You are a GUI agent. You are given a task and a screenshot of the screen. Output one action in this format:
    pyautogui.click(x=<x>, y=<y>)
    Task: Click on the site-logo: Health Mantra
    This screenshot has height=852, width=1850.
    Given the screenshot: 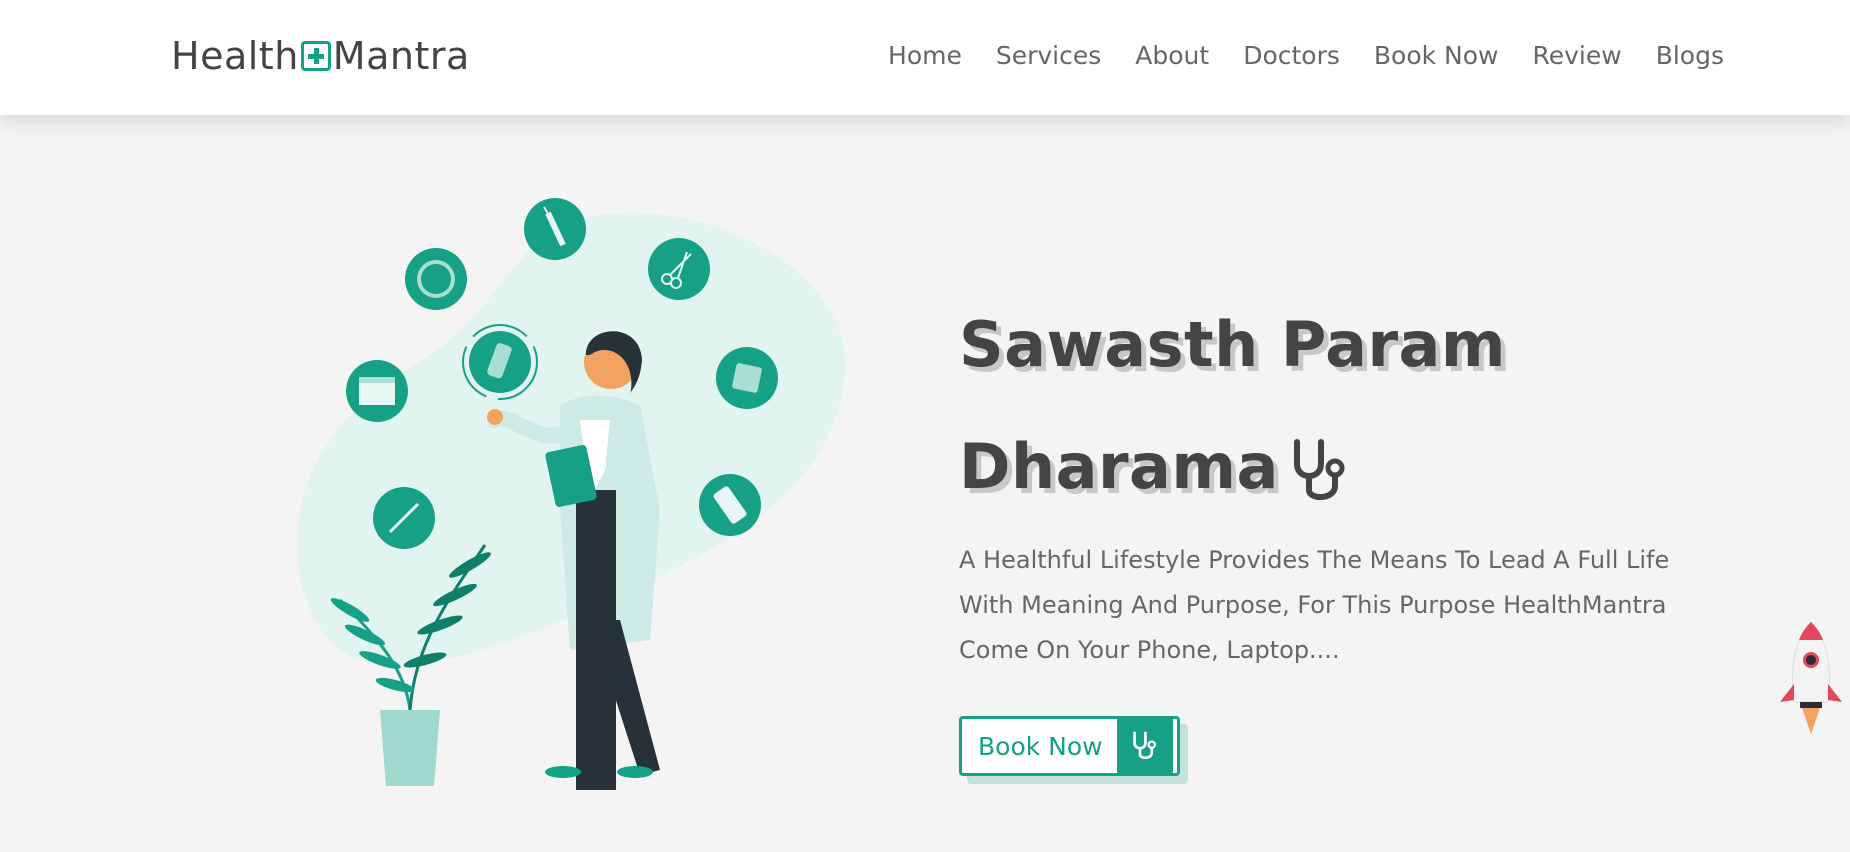 What is the action you would take?
    pyautogui.click(x=320, y=56)
    